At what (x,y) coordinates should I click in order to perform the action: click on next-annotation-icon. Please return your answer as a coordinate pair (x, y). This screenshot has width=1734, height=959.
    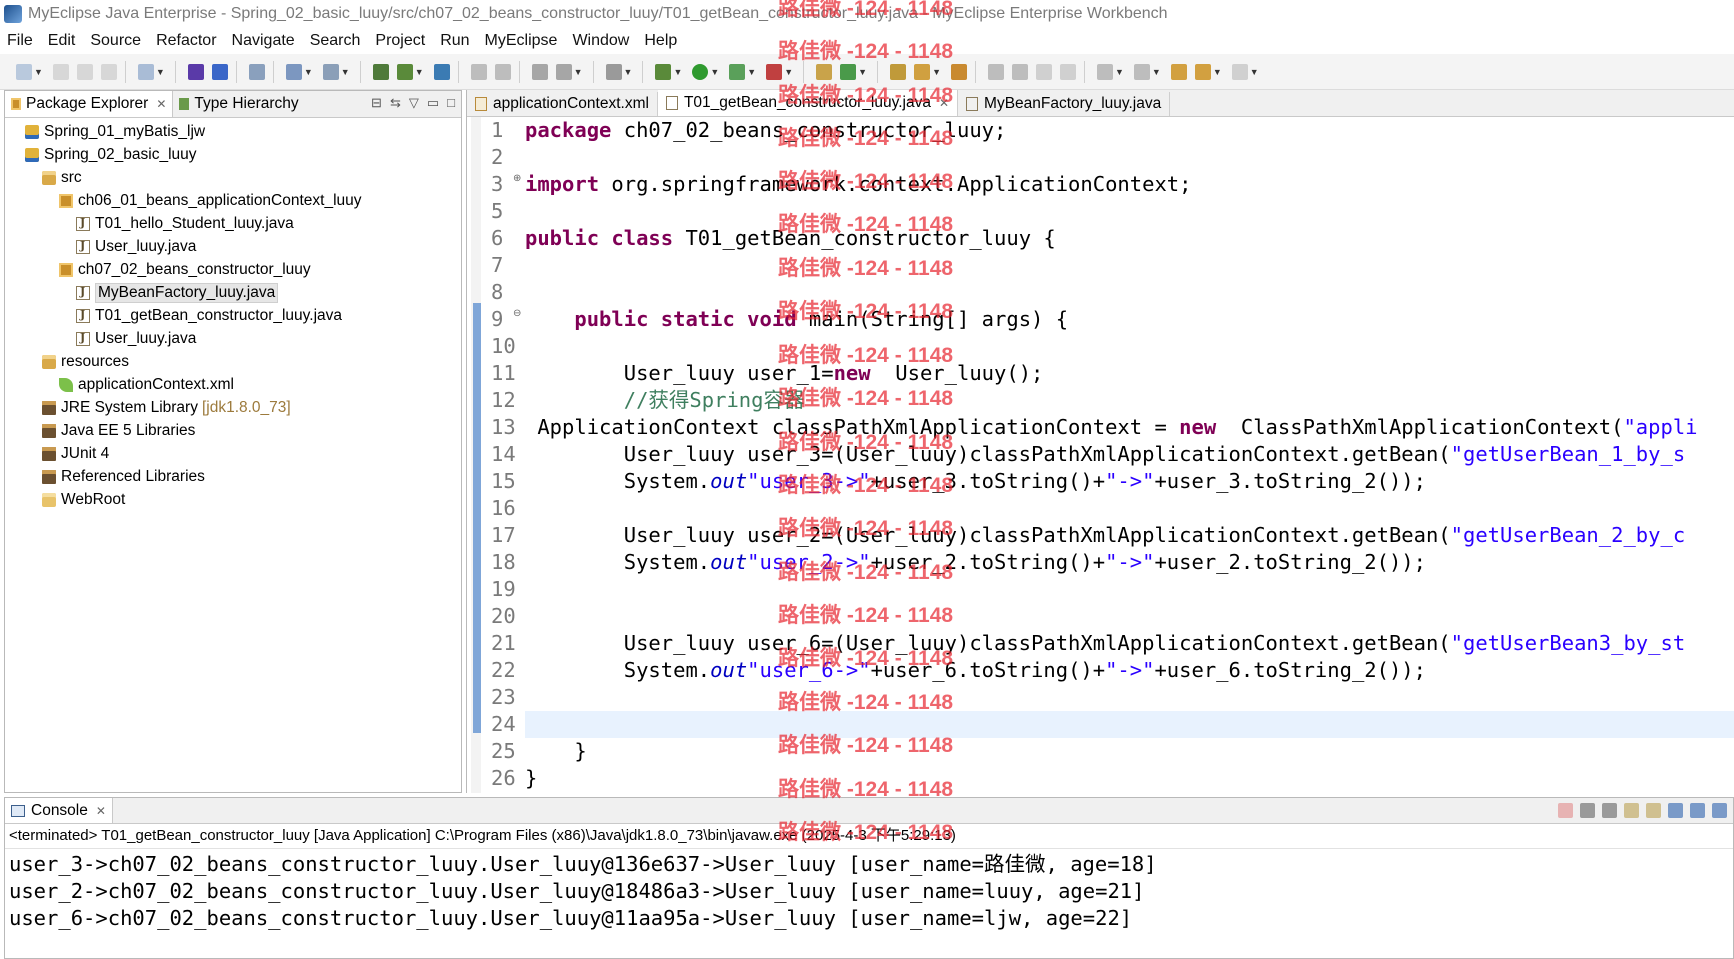
    Looking at the image, I should click on (1104, 71).